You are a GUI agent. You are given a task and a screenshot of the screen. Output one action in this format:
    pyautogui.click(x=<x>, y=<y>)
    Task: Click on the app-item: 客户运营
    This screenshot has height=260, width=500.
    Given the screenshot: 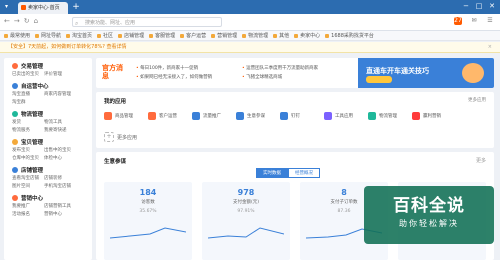 What is the action you would take?
    pyautogui.click(x=164, y=116)
    